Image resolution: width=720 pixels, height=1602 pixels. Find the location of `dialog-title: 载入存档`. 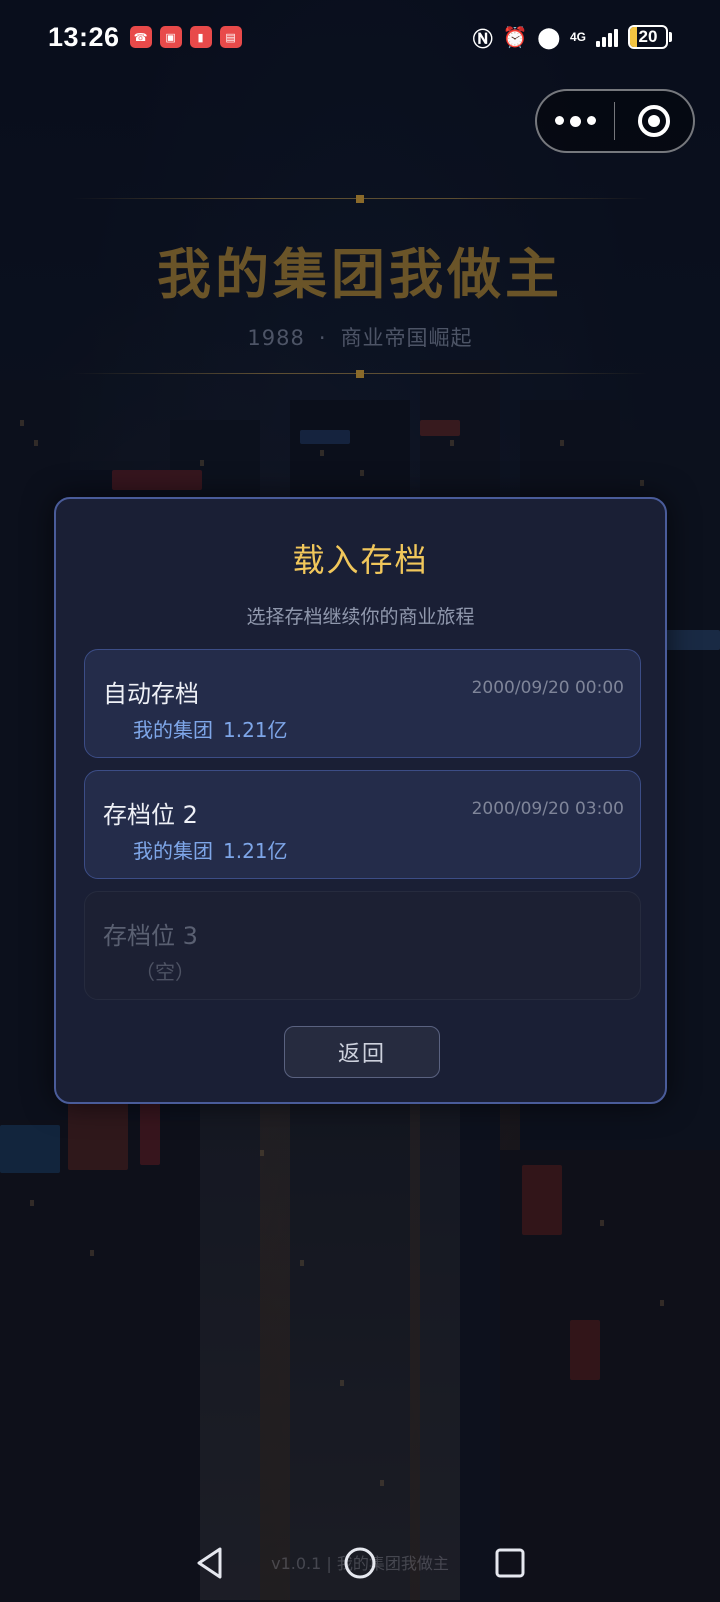

dialog-title: 载入存档 is located at coordinates (360, 560).